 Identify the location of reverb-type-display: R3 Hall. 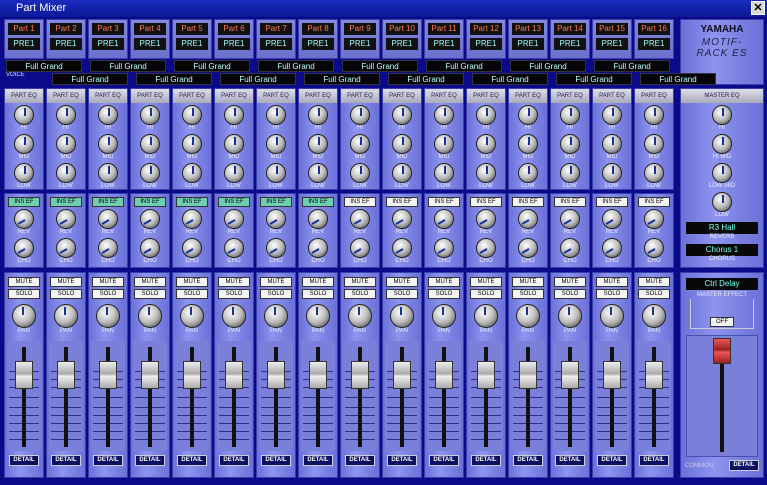
(722, 228).